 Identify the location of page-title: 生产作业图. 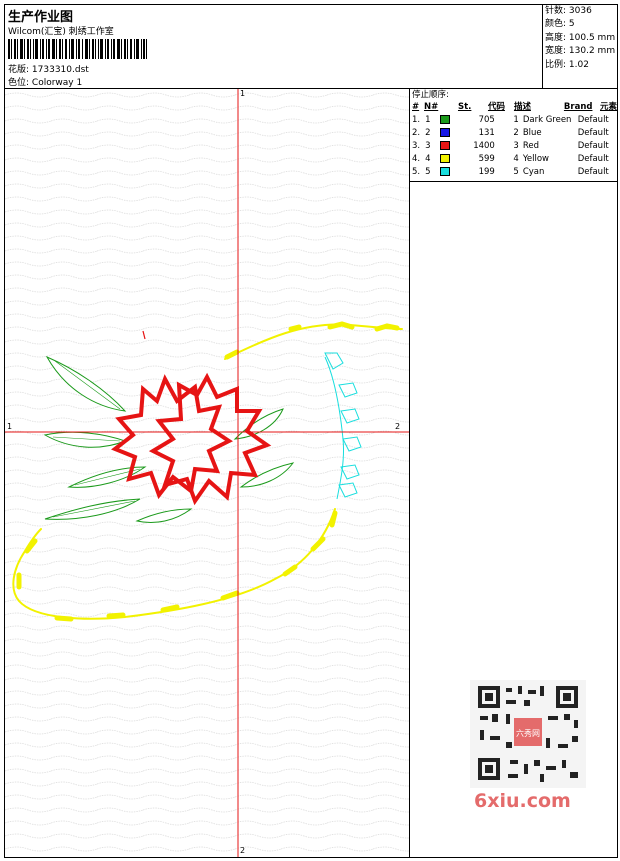
(41, 17).